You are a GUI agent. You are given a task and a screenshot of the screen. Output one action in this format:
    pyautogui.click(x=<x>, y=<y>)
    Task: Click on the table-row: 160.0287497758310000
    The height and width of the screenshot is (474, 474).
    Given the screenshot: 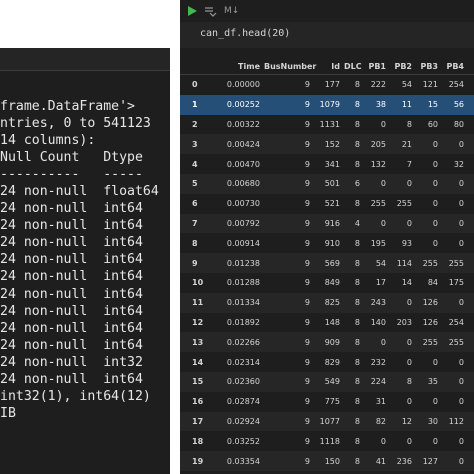 What is the action you would take?
    pyautogui.click(x=327, y=402)
    